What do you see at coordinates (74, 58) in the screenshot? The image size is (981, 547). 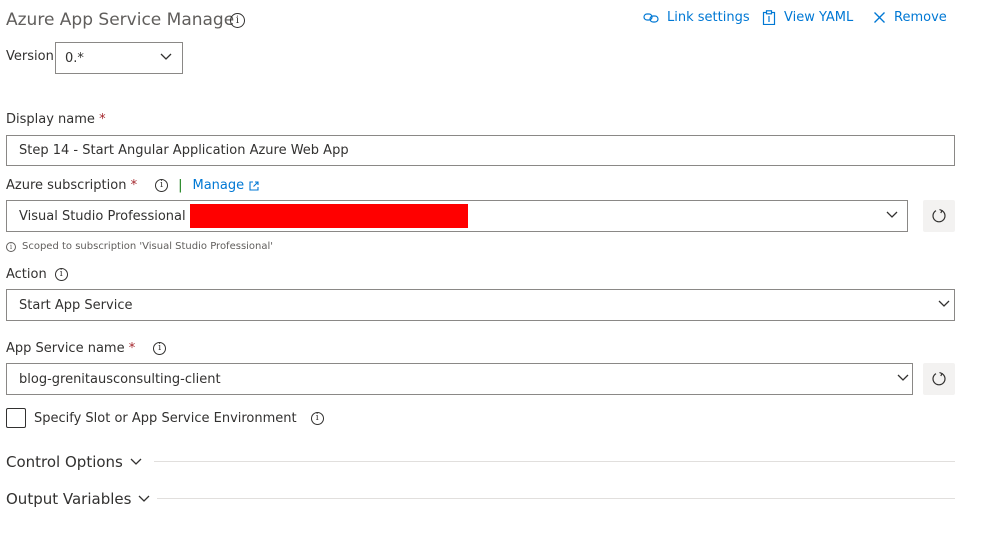 I see `version-value: 0.*` at bounding box center [74, 58].